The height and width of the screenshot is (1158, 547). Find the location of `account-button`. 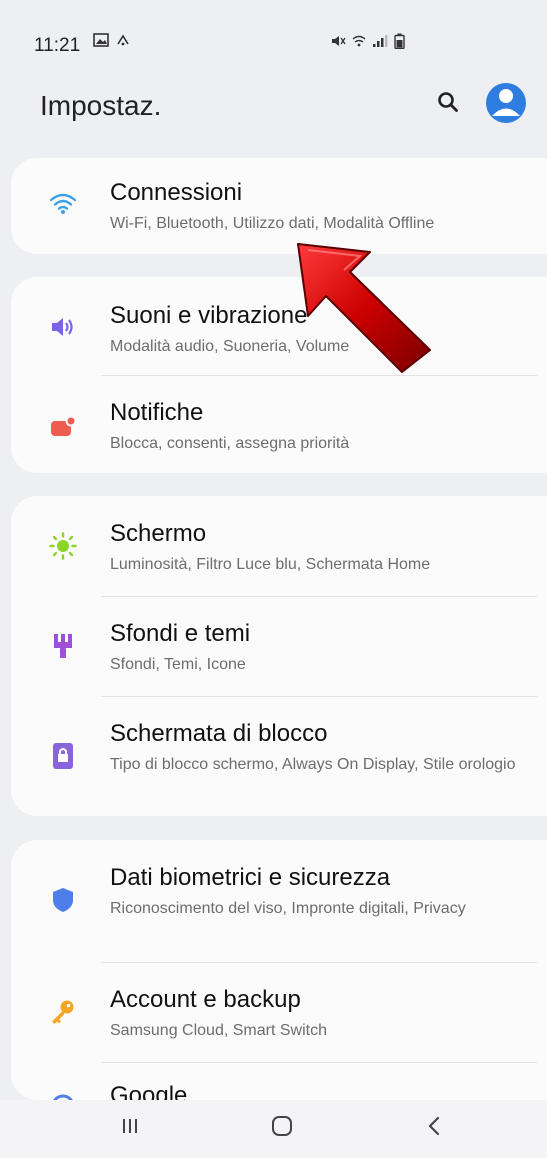

account-button is located at coordinates (506, 103).